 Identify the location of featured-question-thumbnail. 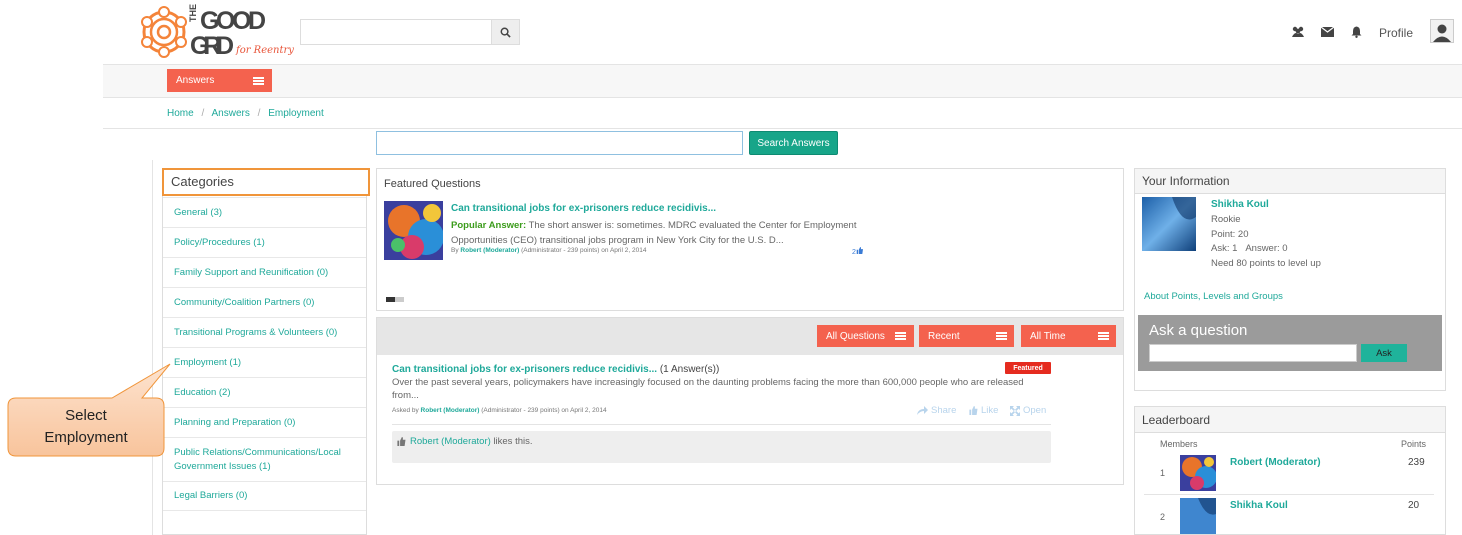
(413, 230).